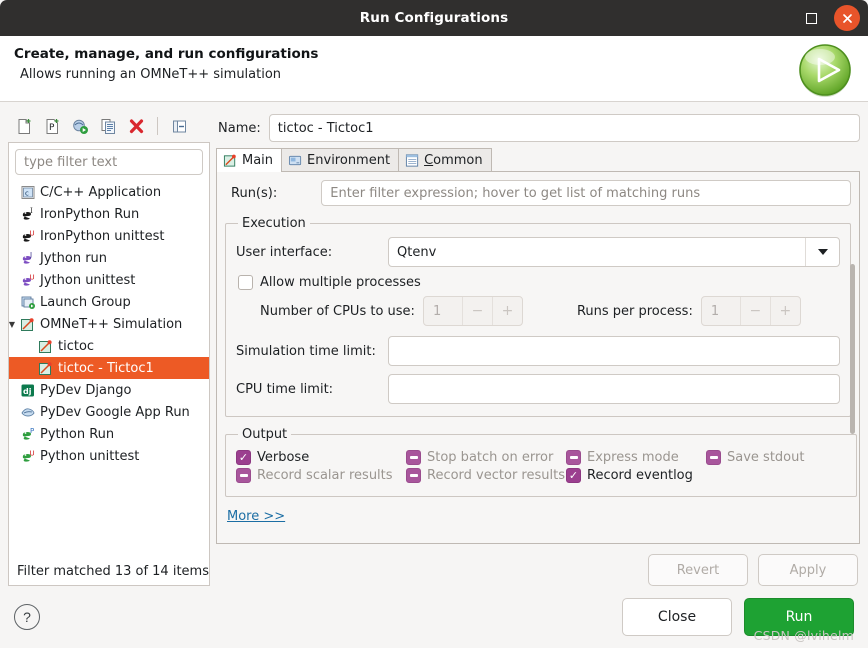 Image resolution: width=868 pixels, height=648 pixels. I want to click on verbose-label: Verbose, so click(283, 457).